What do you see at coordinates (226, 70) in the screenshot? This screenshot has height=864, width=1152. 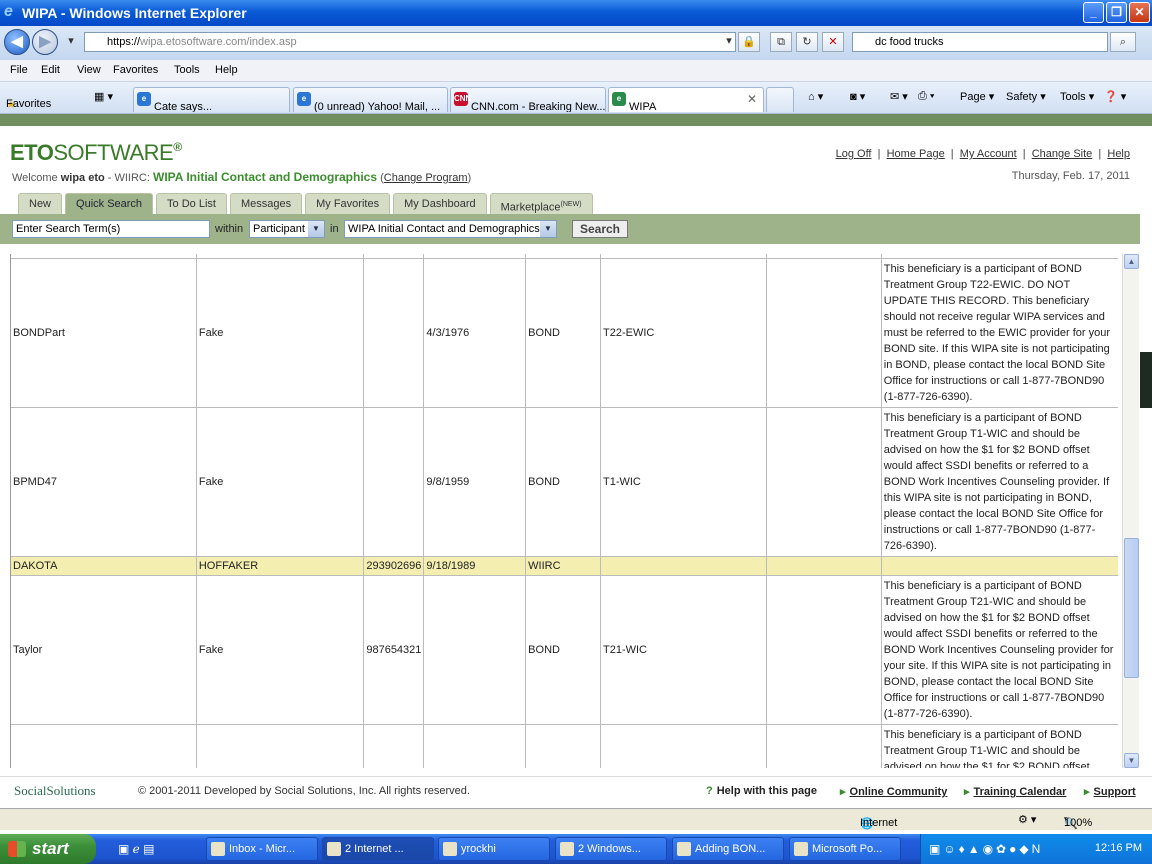 I see `menu-help: Help` at bounding box center [226, 70].